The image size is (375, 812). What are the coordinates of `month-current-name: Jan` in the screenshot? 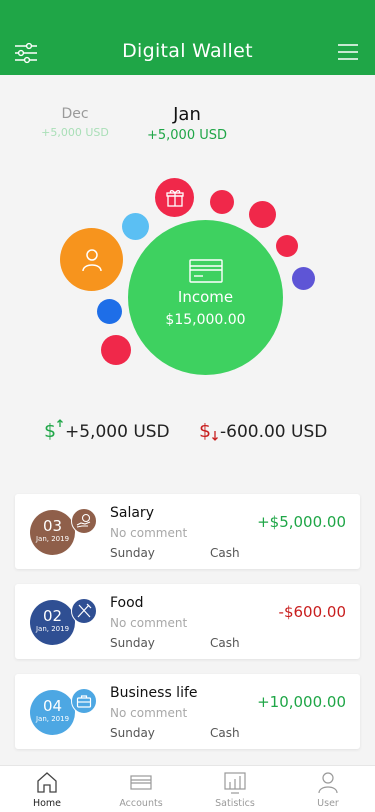 It's located at (187, 114).